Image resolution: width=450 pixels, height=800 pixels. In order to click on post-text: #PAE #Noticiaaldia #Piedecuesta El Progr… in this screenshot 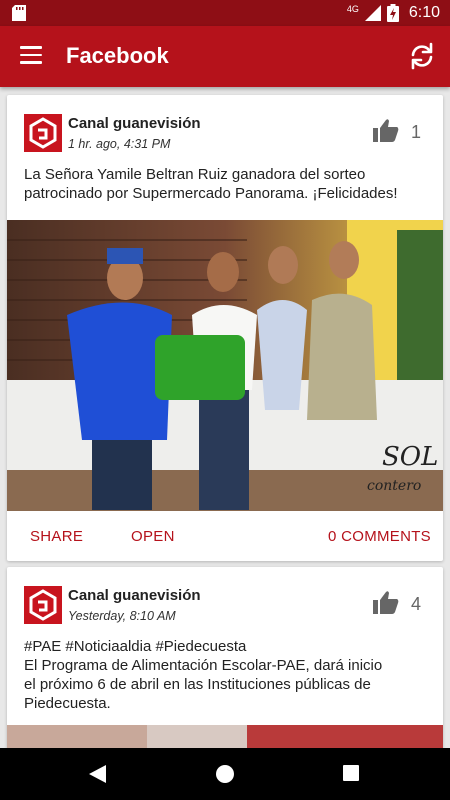, I will do `click(226, 675)`.